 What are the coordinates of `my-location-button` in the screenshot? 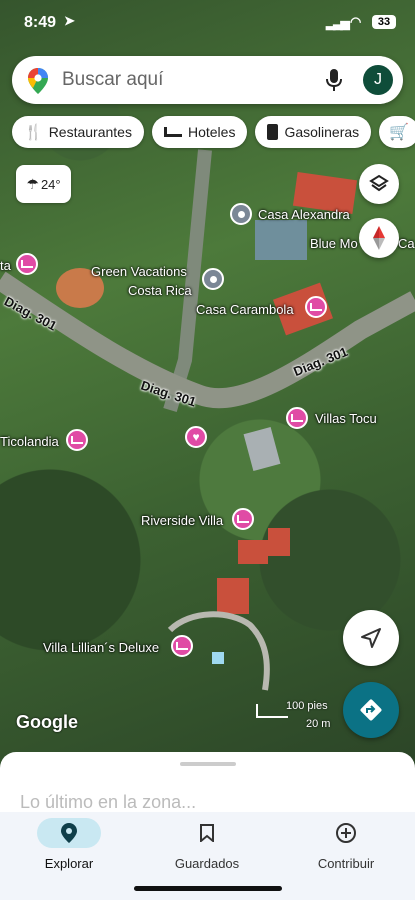 It's located at (371, 638).